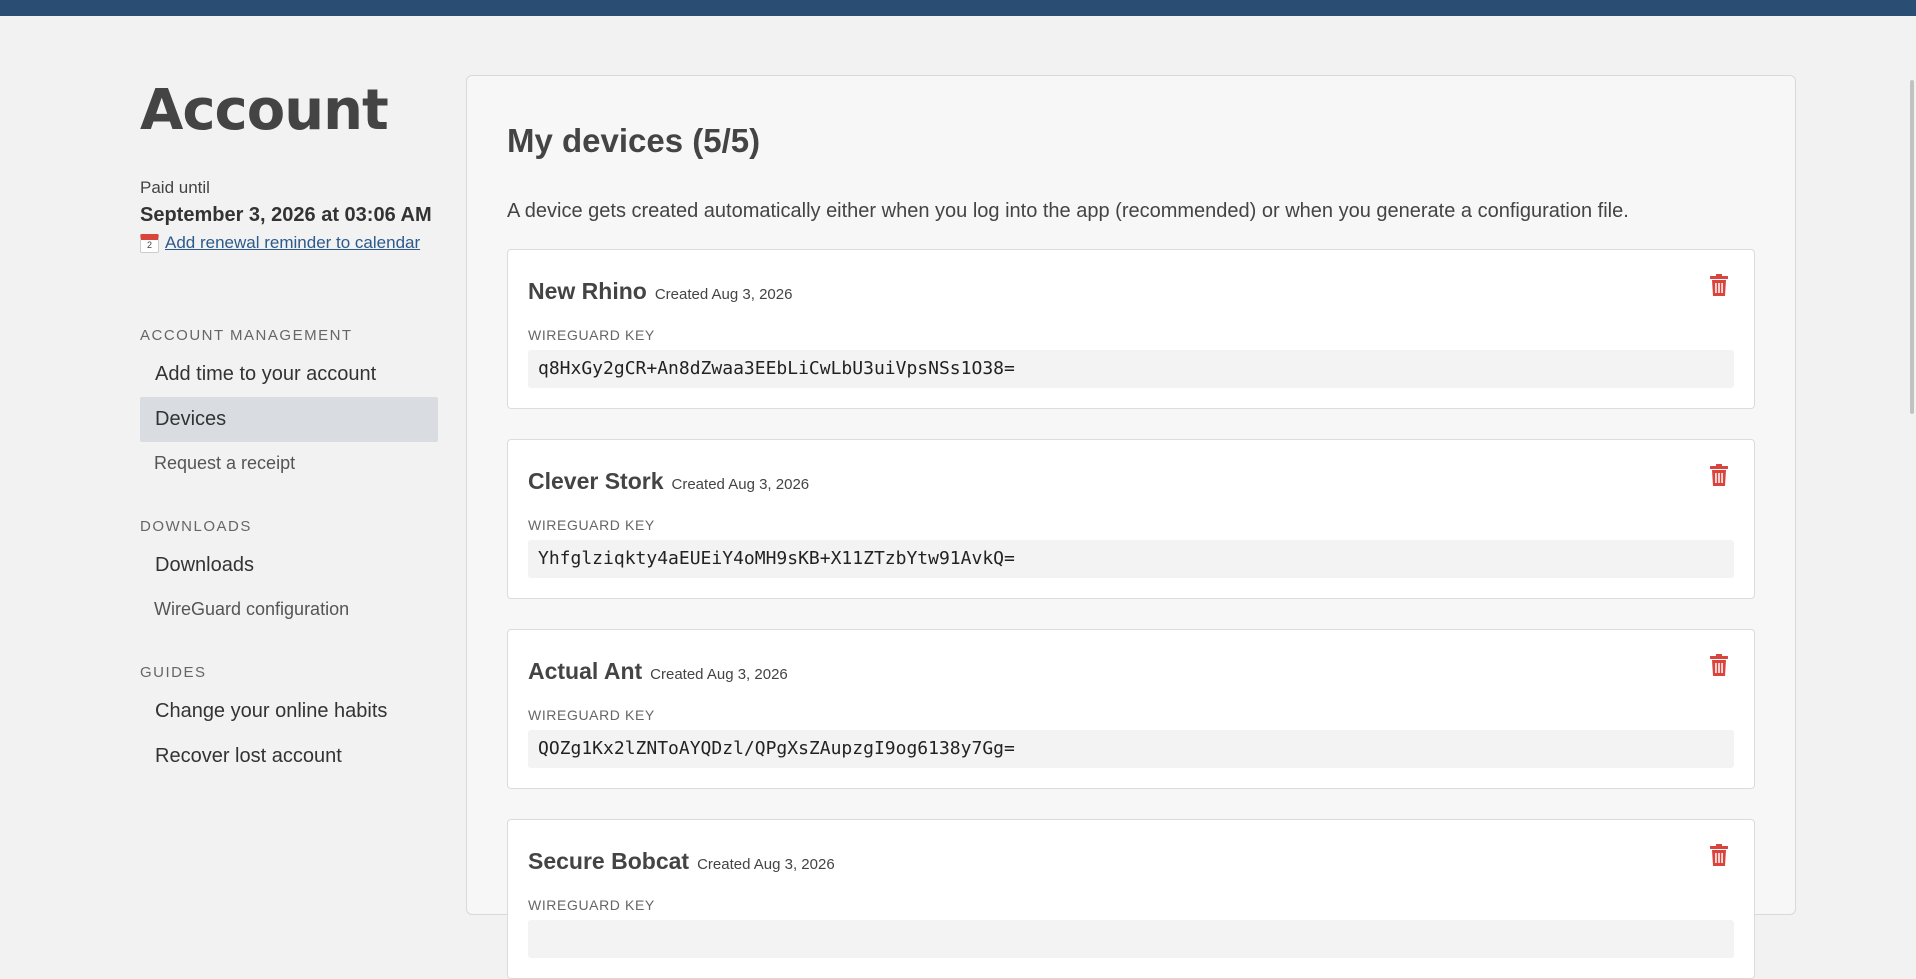 This screenshot has height=979, width=1916. I want to click on wireguard-key, so click(1131, 939).